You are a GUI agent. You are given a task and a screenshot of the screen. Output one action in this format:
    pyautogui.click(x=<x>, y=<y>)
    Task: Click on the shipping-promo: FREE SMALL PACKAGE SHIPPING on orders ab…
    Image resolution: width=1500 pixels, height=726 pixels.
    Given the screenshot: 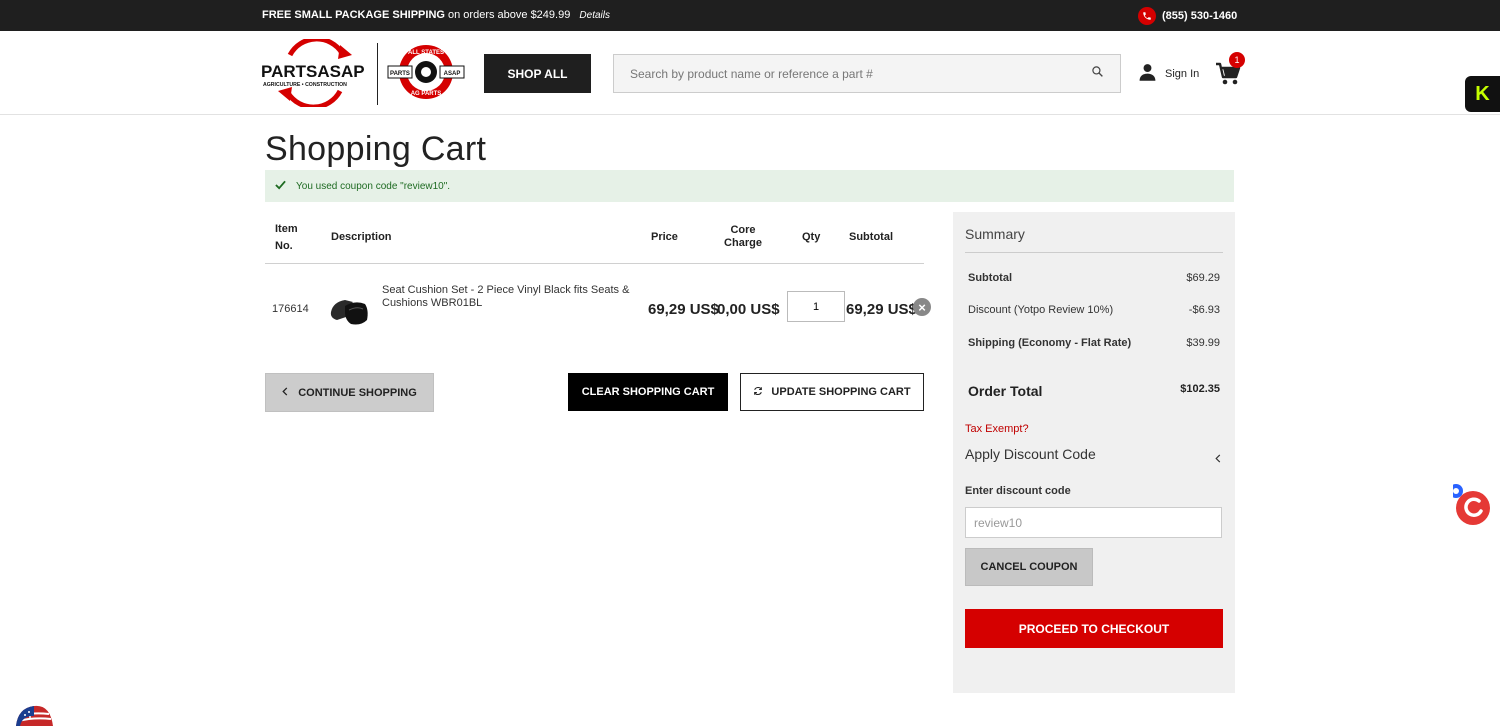 What is the action you would take?
    pyautogui.click(x=436, y=15)
    